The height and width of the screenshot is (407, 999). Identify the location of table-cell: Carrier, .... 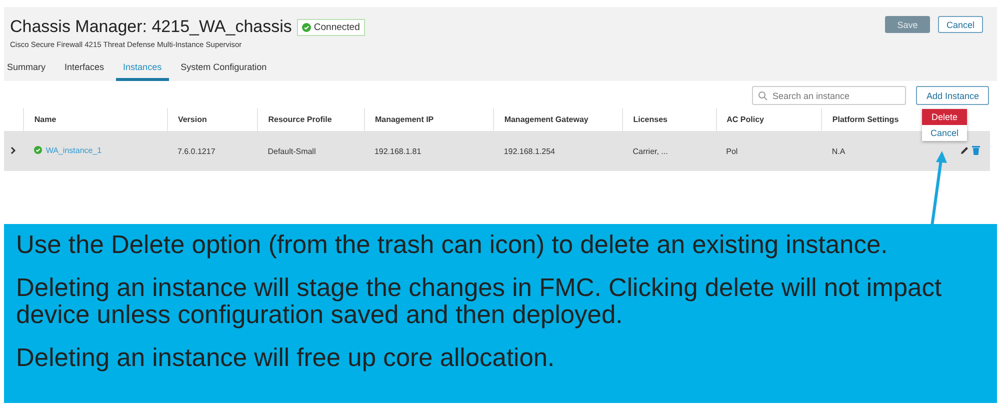
(650, 151).